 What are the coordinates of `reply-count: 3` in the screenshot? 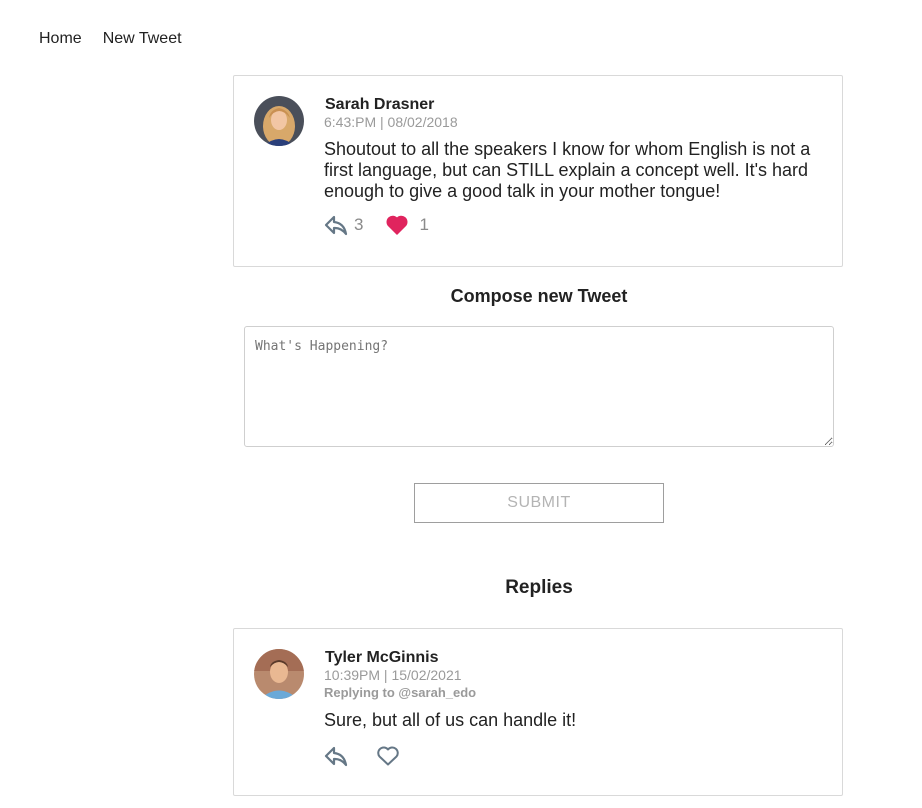 It's located at (359, 224).